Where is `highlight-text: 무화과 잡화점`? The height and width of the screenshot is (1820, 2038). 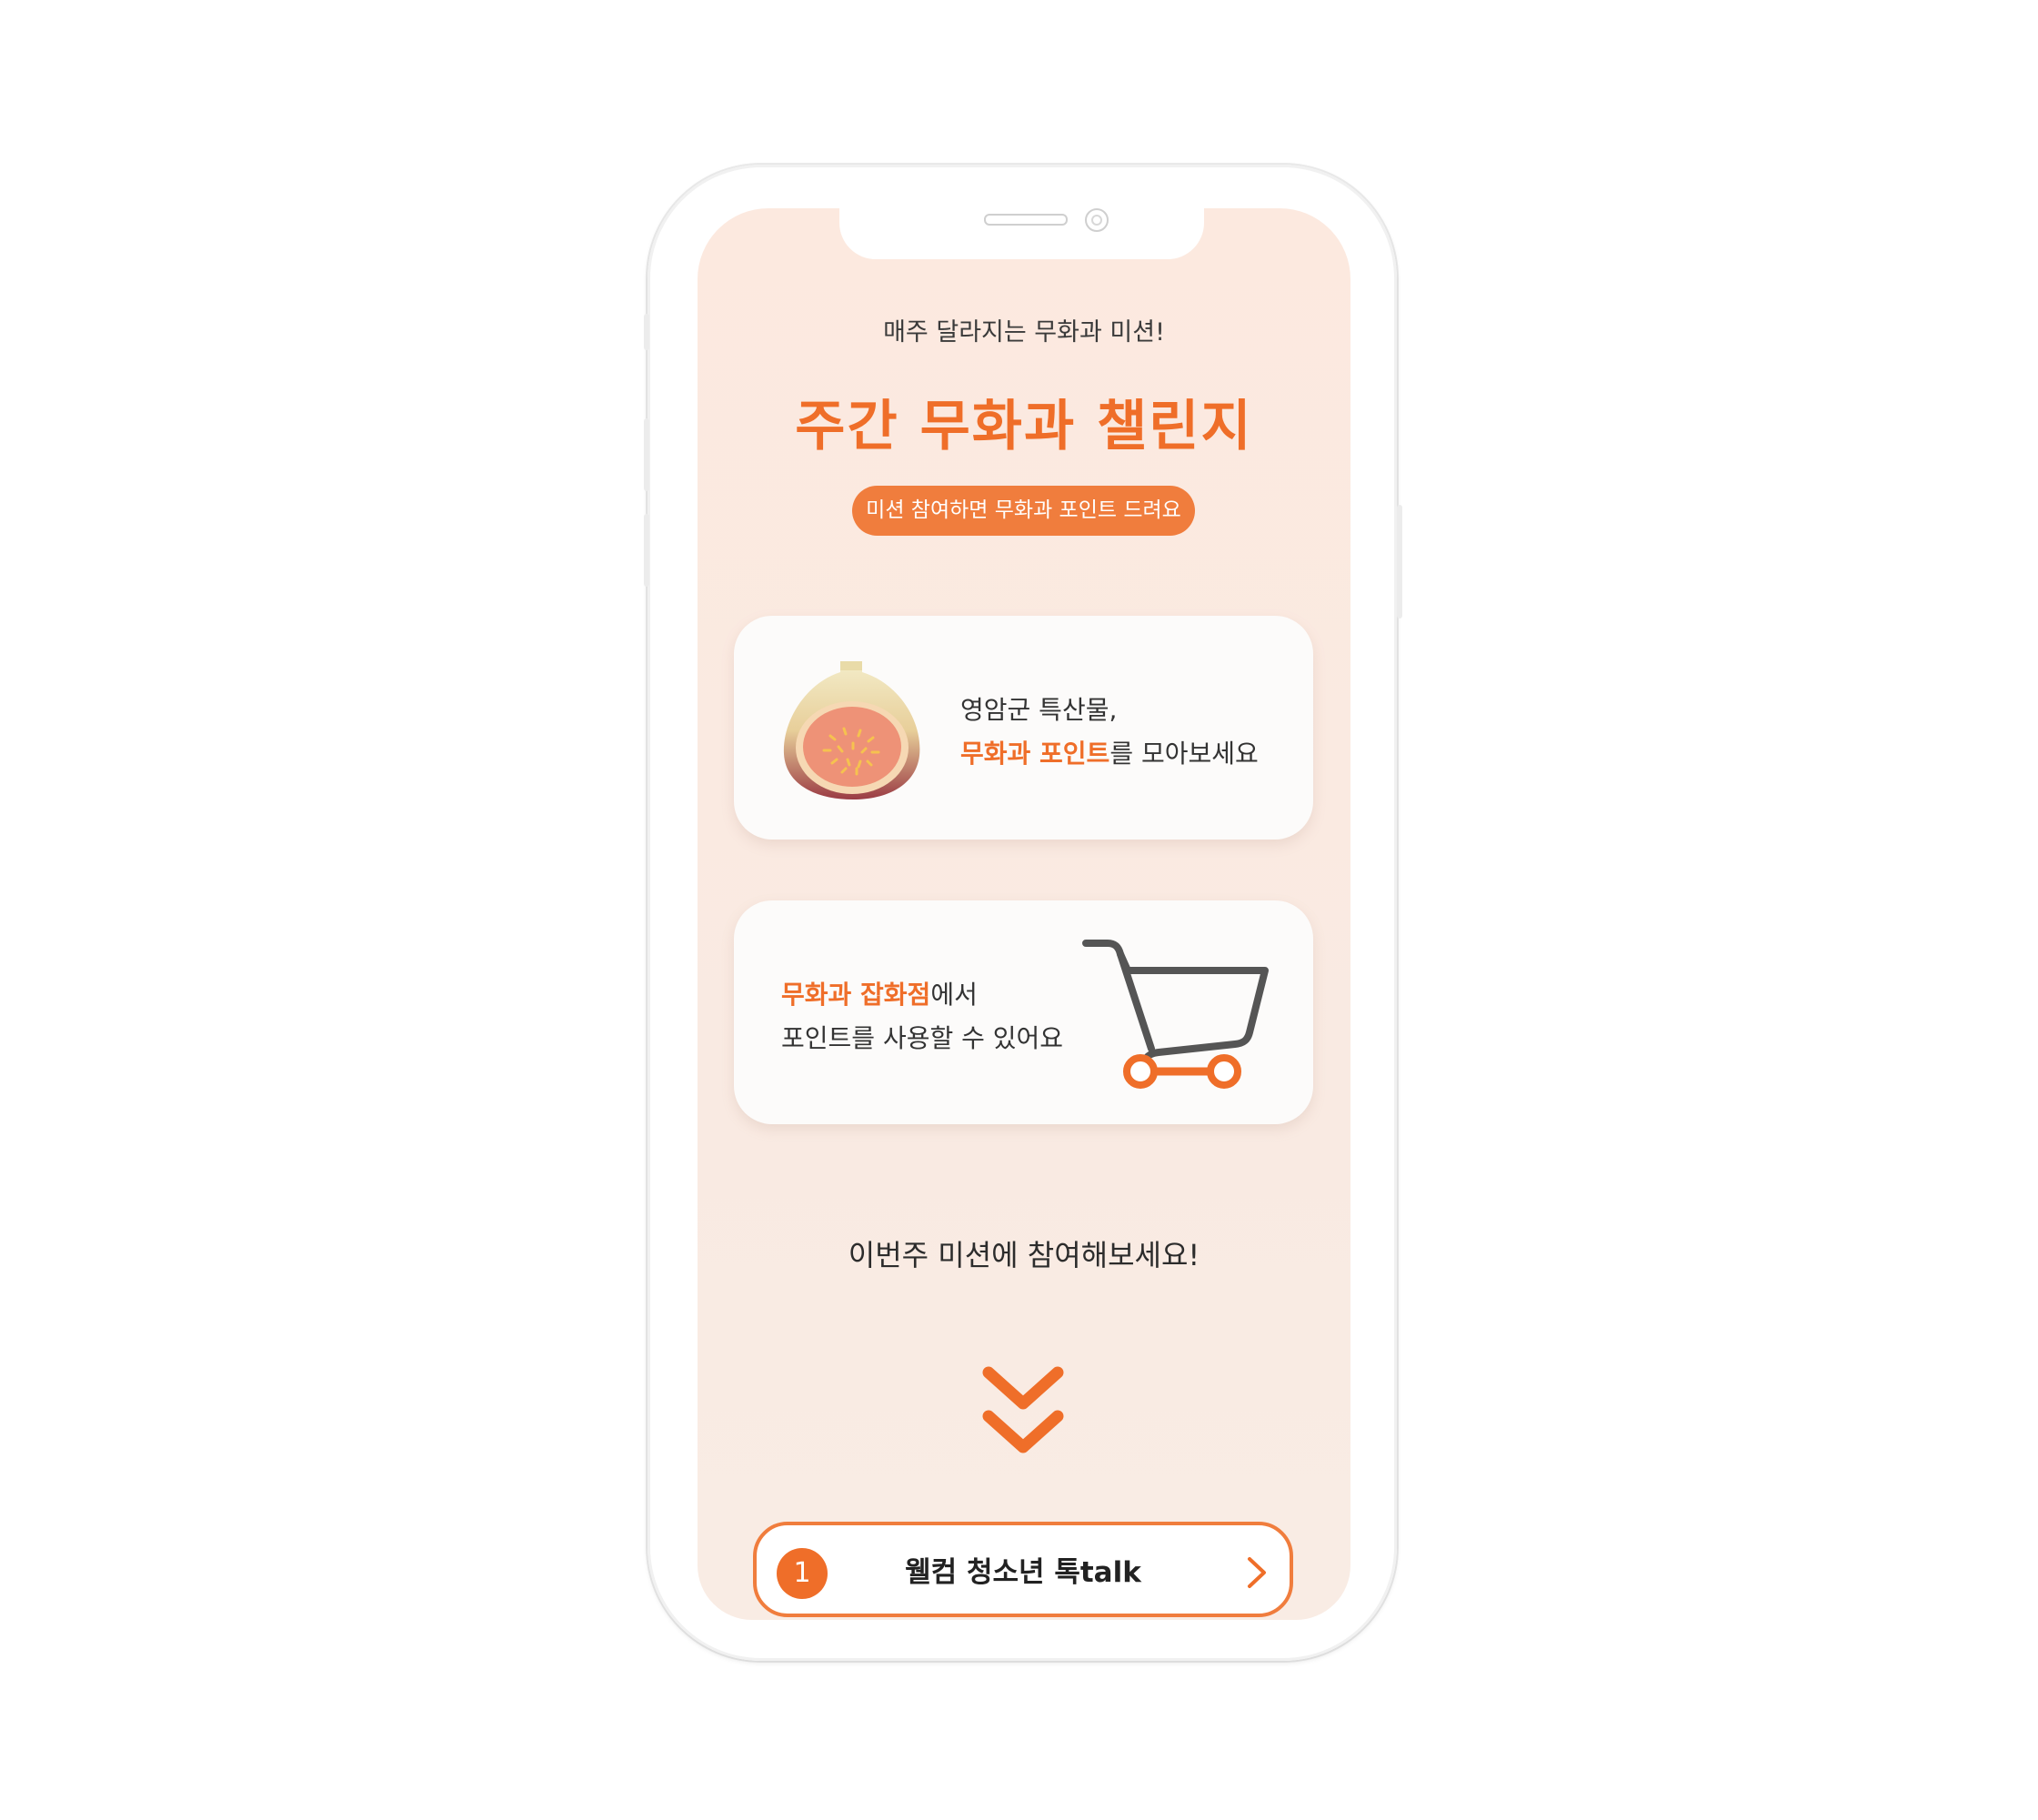 highlight-text: 무화과 잡화점 is located at coordinates (856, 995).